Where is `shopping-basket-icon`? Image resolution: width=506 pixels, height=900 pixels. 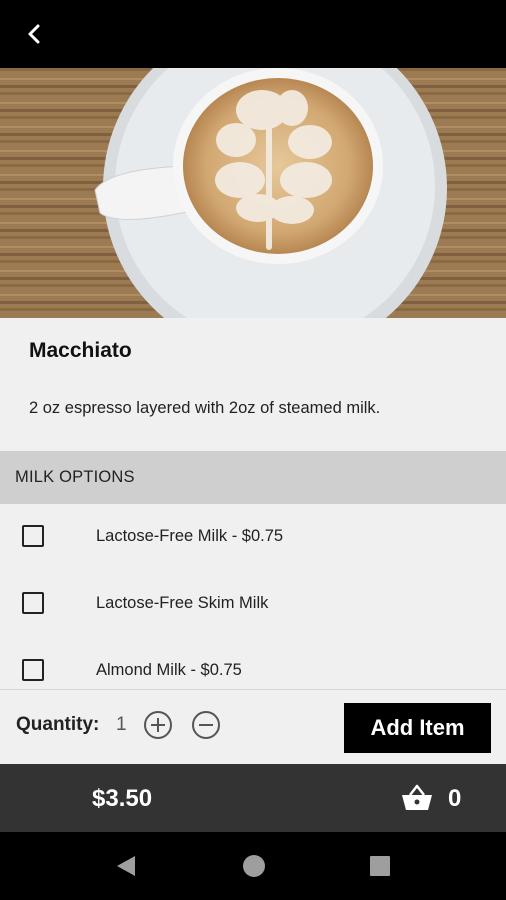 shopping-basket-icon is located at coordinates (417, 797).